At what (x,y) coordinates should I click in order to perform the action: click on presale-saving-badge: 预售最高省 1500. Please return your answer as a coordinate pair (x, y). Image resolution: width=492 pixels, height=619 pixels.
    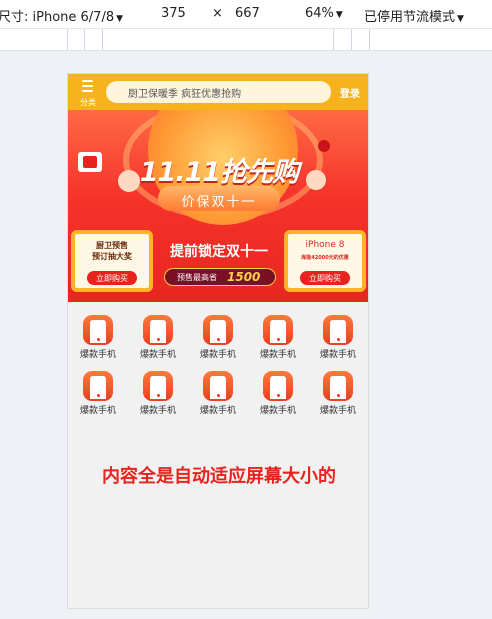
    Looking at the image, I should click on (220, 277).